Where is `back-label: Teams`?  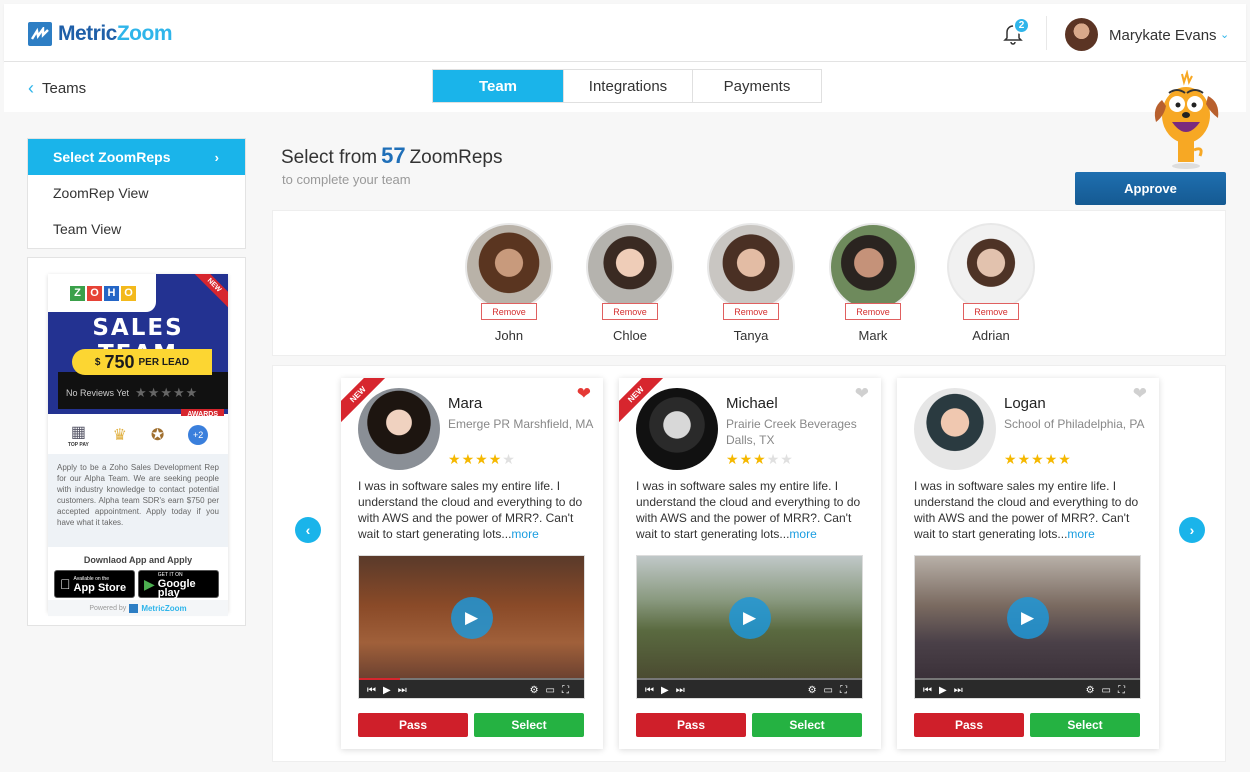 back-label: Teams is located at coordinates (64, 88).